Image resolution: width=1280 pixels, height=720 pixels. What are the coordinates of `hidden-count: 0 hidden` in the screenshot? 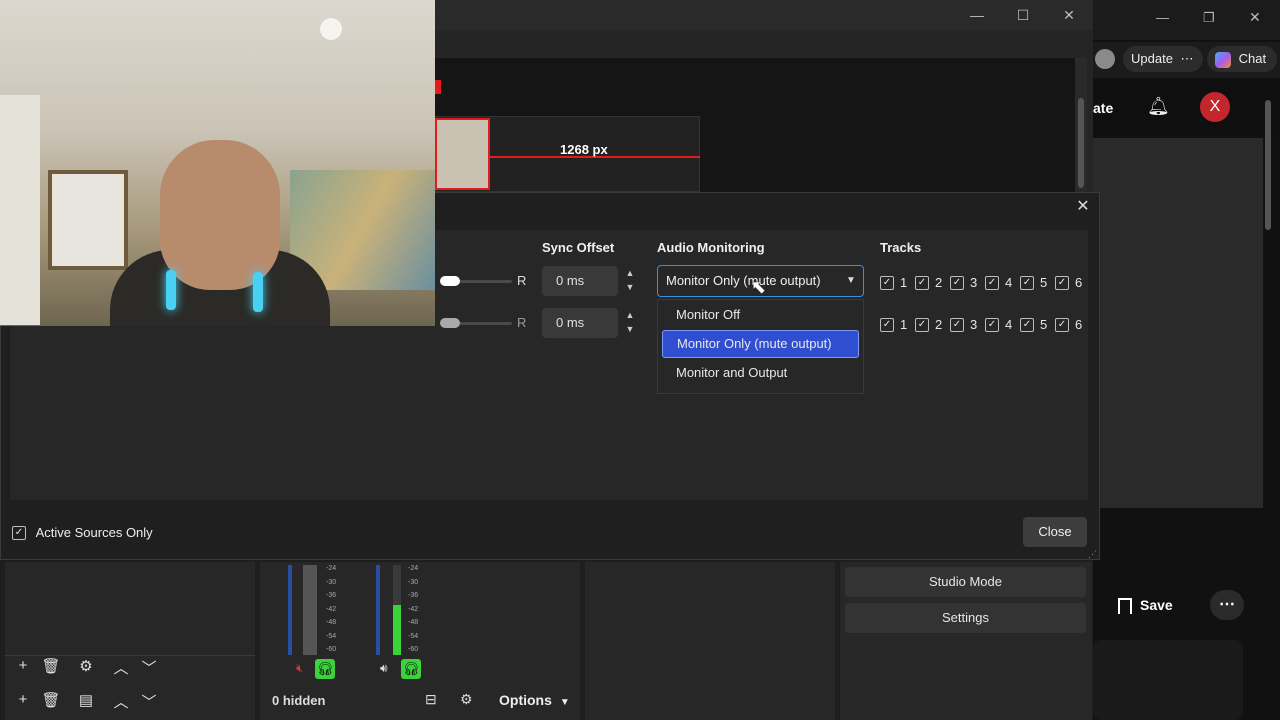 It's located at (299, 700).